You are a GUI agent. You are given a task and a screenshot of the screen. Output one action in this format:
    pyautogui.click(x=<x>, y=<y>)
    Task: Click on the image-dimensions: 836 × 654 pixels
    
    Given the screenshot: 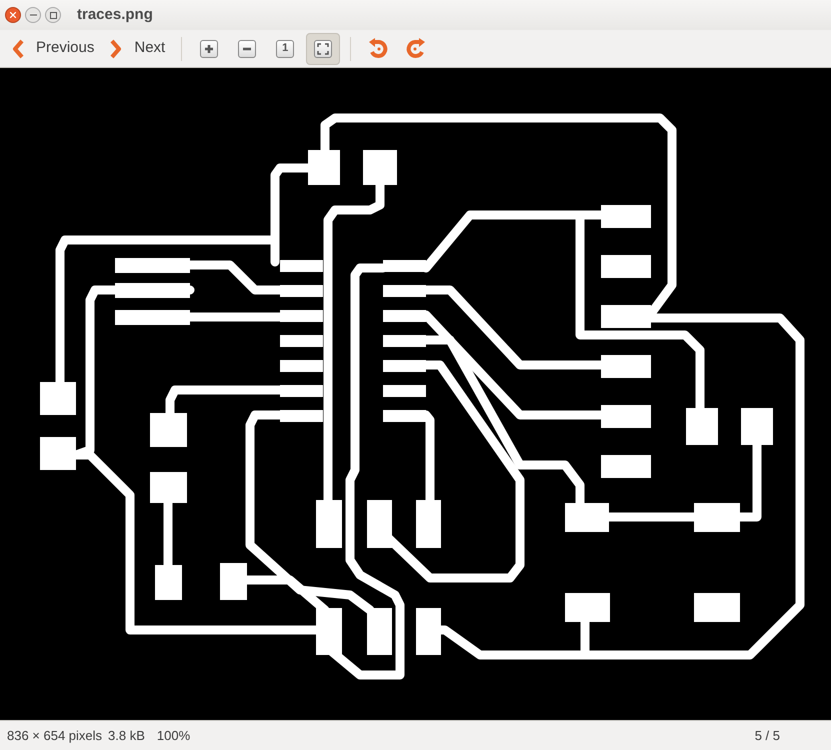 What is the action you would take?
    pyautogui.click(x=54, y=735)
    